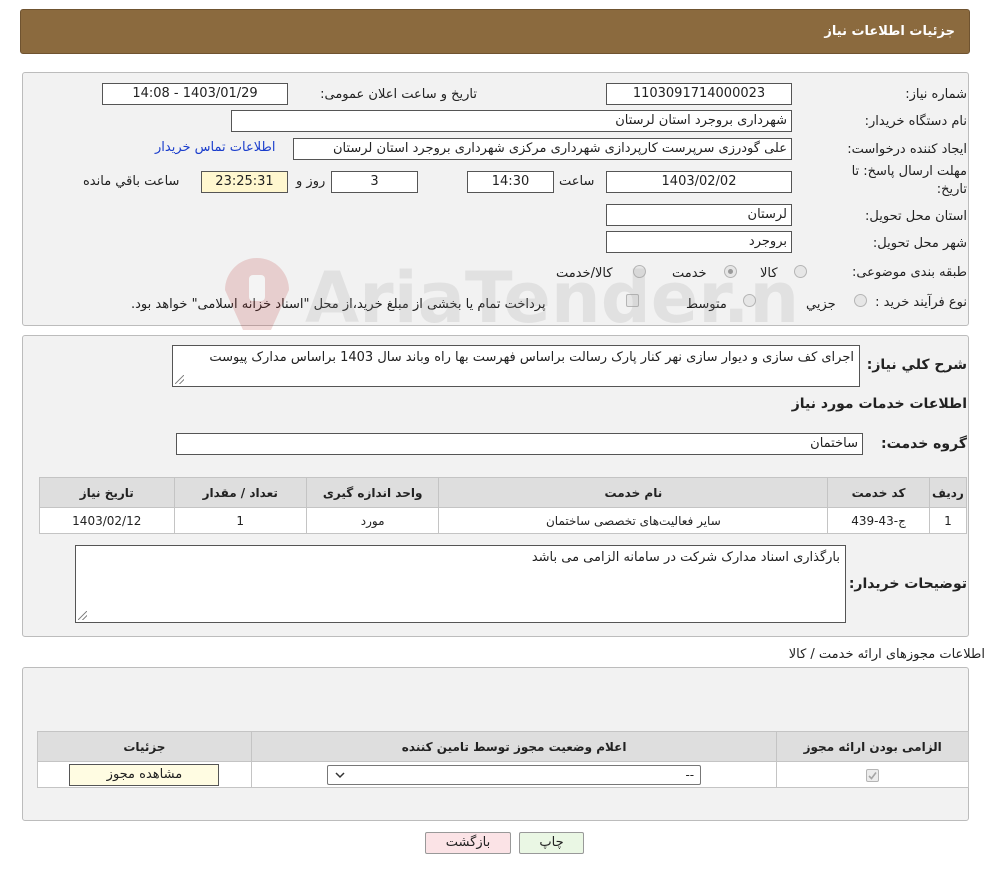  What do you see at coordinates (907, 149) in the screenshot?
I see `creator-label: ایجاد کننده درخواست:` at bounding box center [907, 149].